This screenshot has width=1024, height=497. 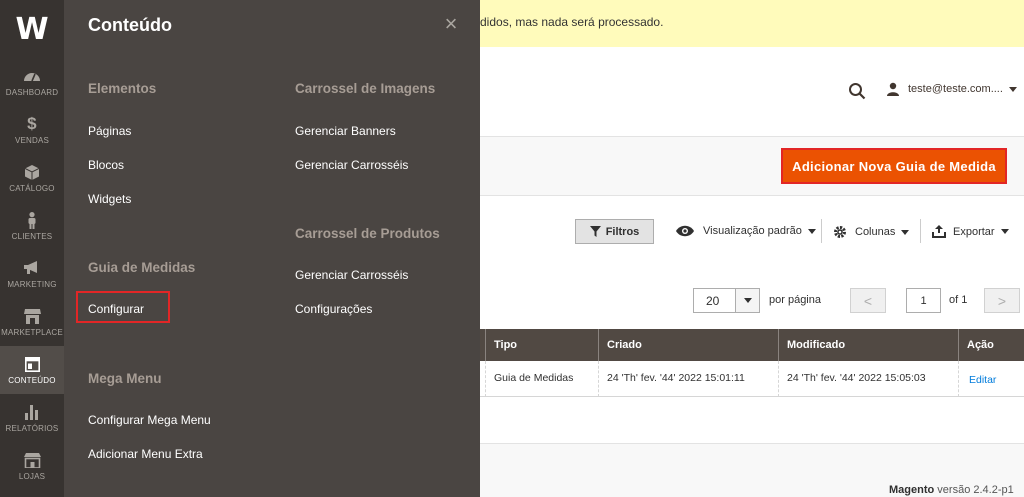 I want to click on filters-label: Filtros, so click(x=622, y=231).